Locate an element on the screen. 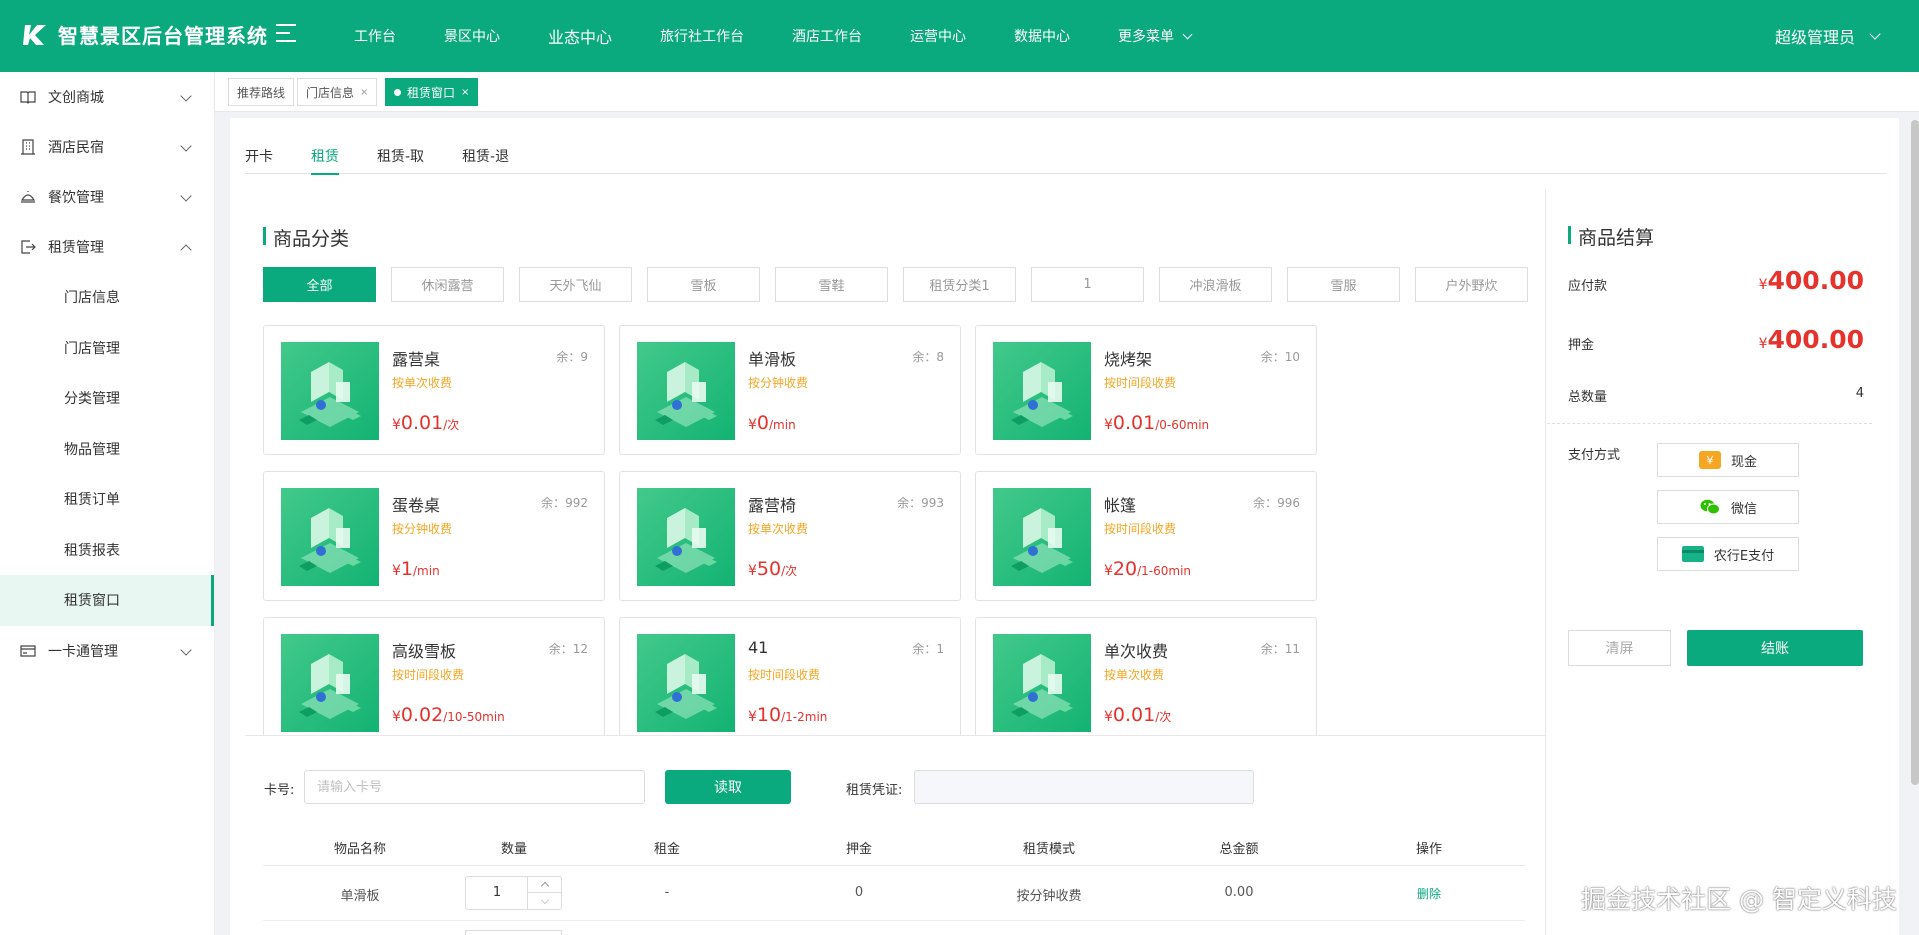  pay-cash-button: ¥ 现金 is located at coordinates (1728, 460).